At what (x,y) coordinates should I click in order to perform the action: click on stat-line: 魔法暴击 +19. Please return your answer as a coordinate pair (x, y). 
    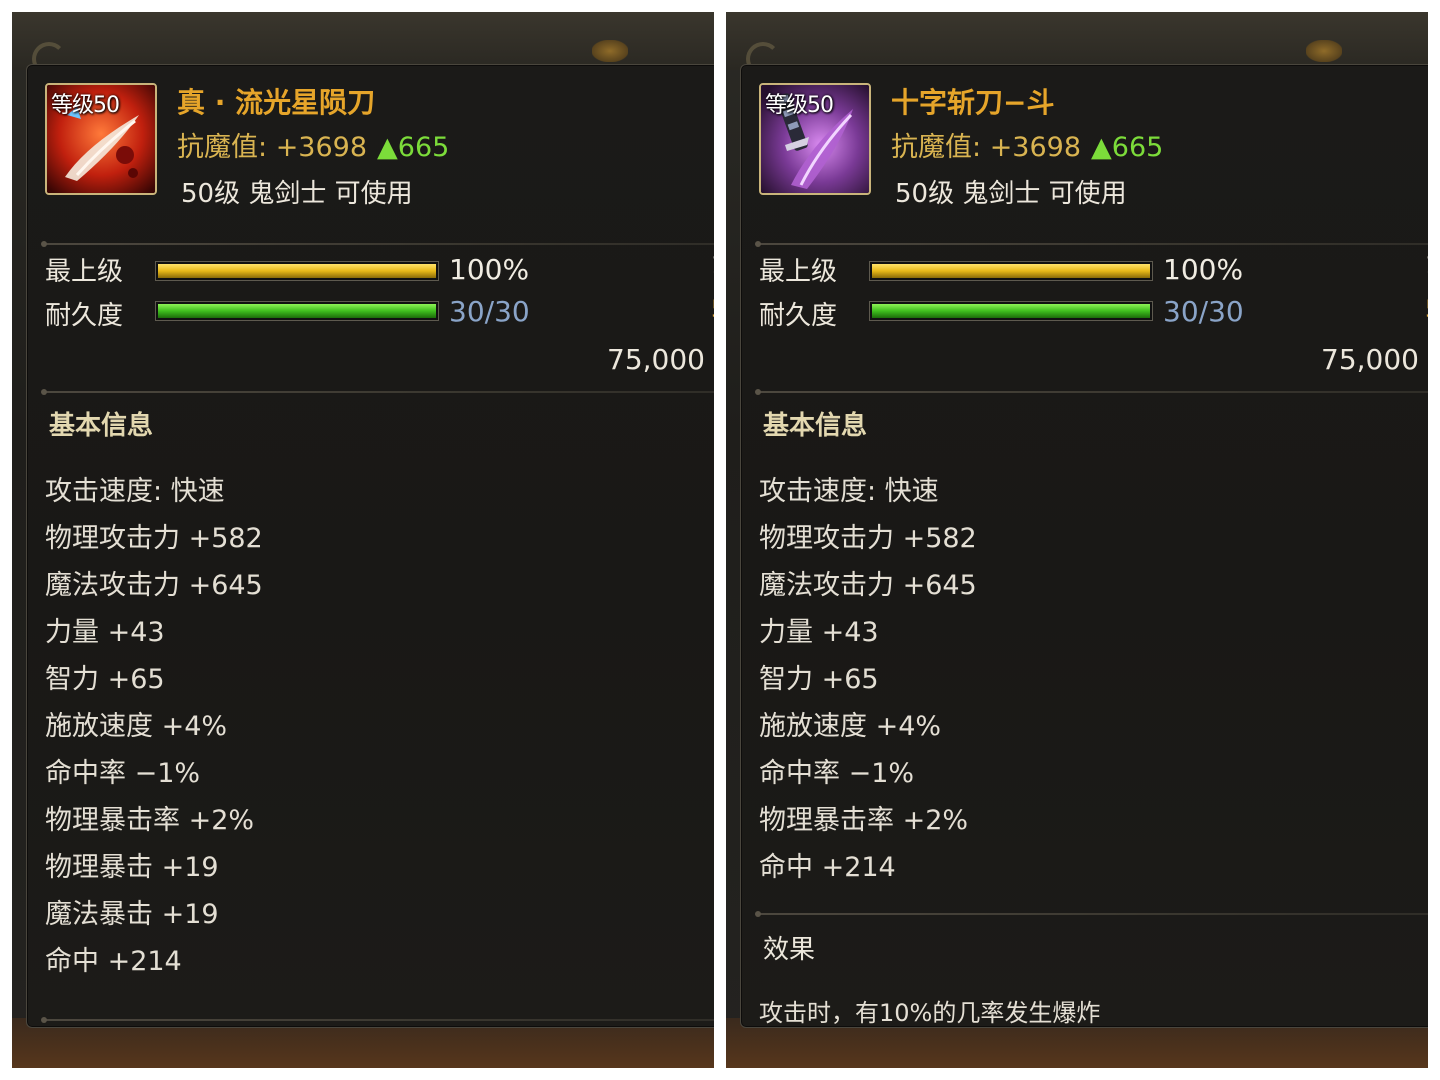
    Looking at the image, I should click on (132, 914).